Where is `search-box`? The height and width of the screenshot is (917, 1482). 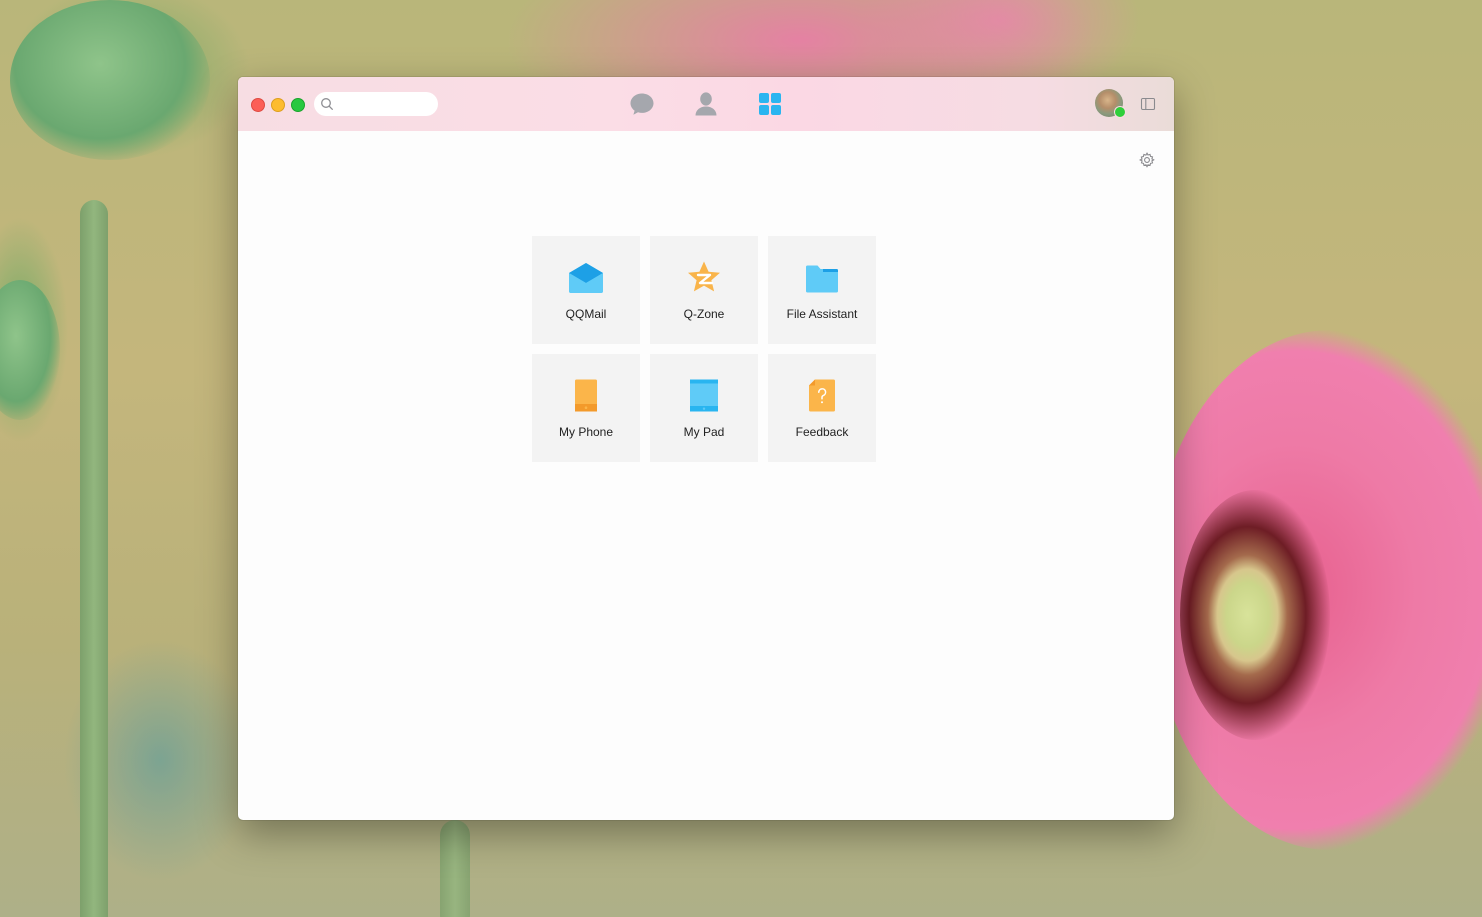
search-box is located at coordinates (376, 104).